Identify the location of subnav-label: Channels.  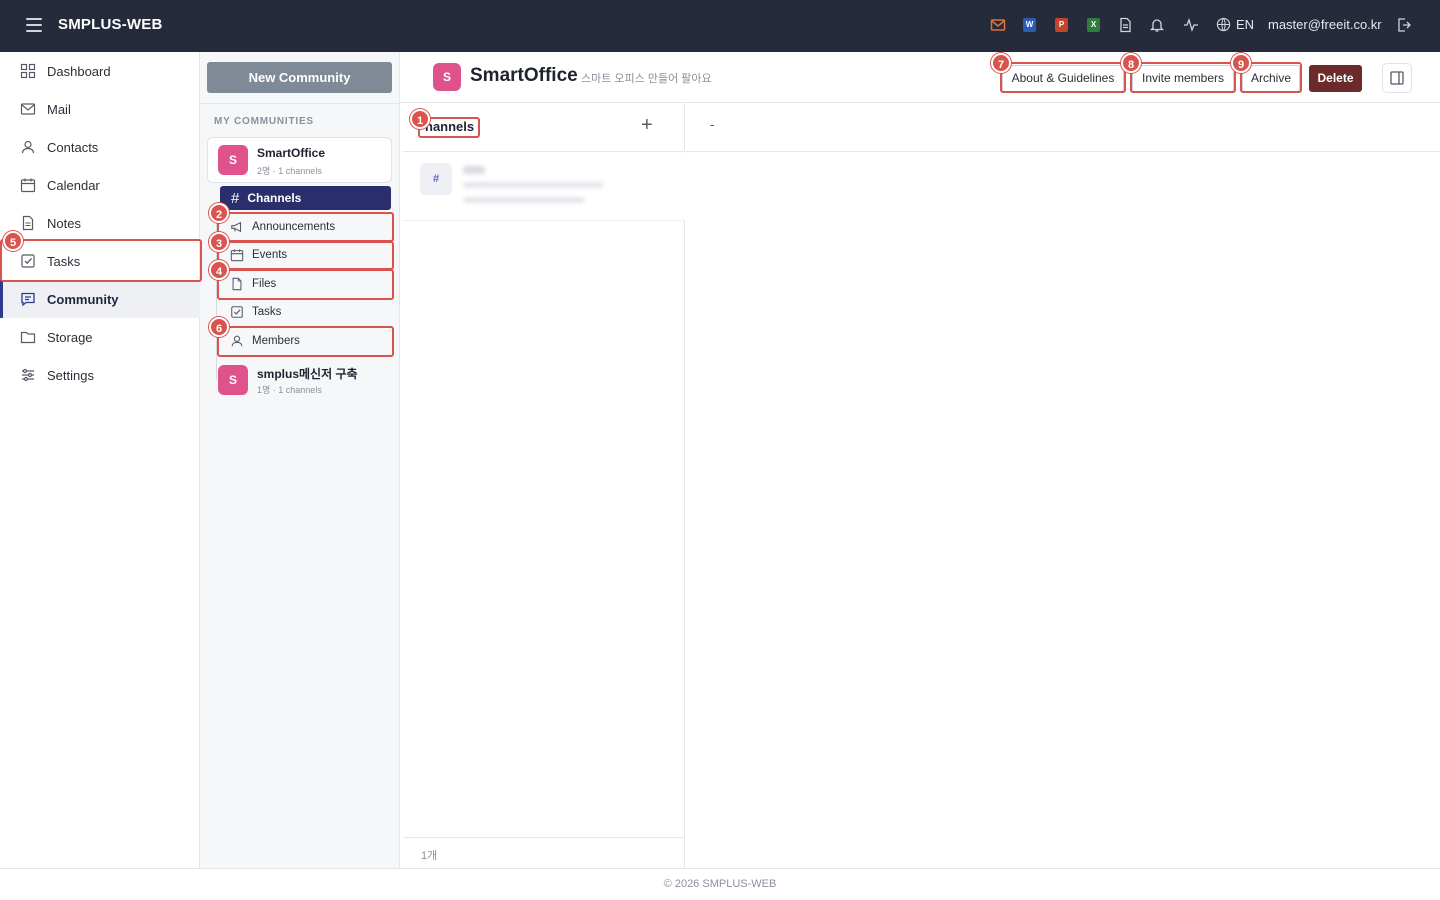
(274, 198).